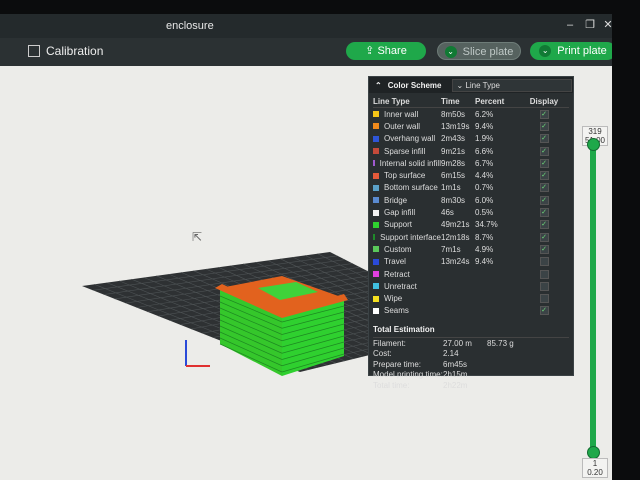 This screenshot has width=640, height=480. Describe the element at coordinates (471, 286) in the screenshot. I see `legend-row: Unretract ✓` at that location.